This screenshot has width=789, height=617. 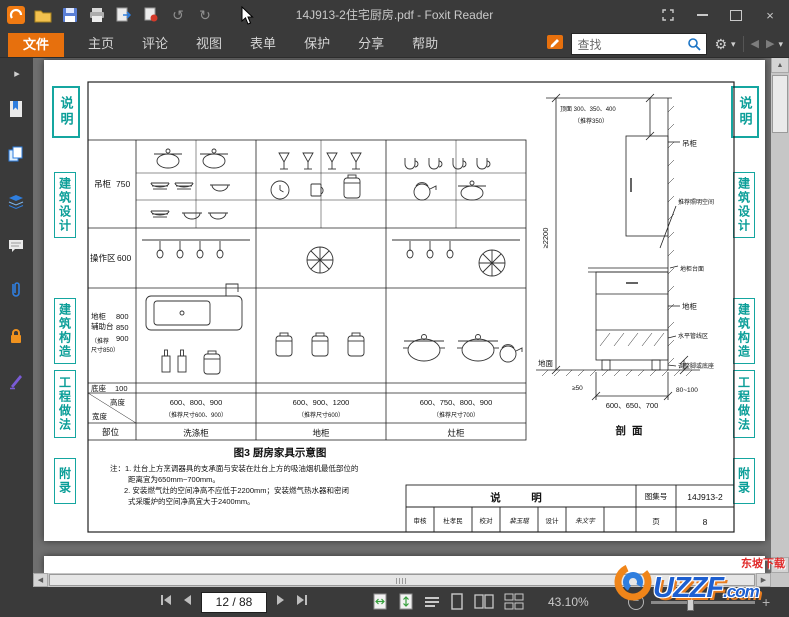 What do you see at coordinates (514, 604) in the screenshot?
I see `continuous-view-icon` at bounding box center [514, 604].